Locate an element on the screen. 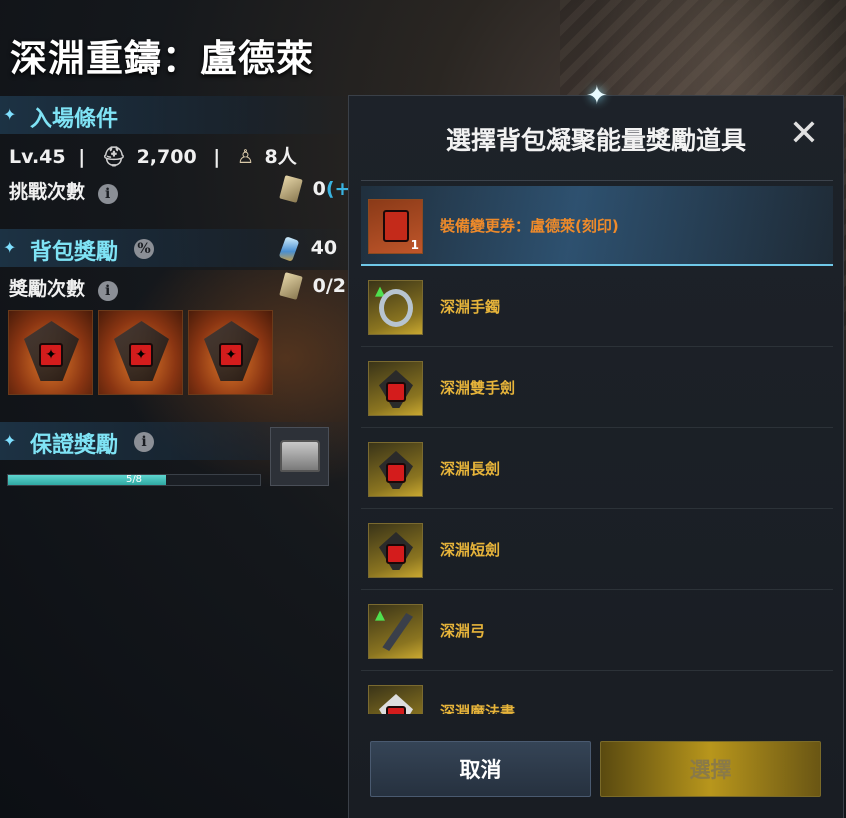 Image resolution: width=846 pixels, height=818 pixels. chest-icon is located at coordinates (300, 456).